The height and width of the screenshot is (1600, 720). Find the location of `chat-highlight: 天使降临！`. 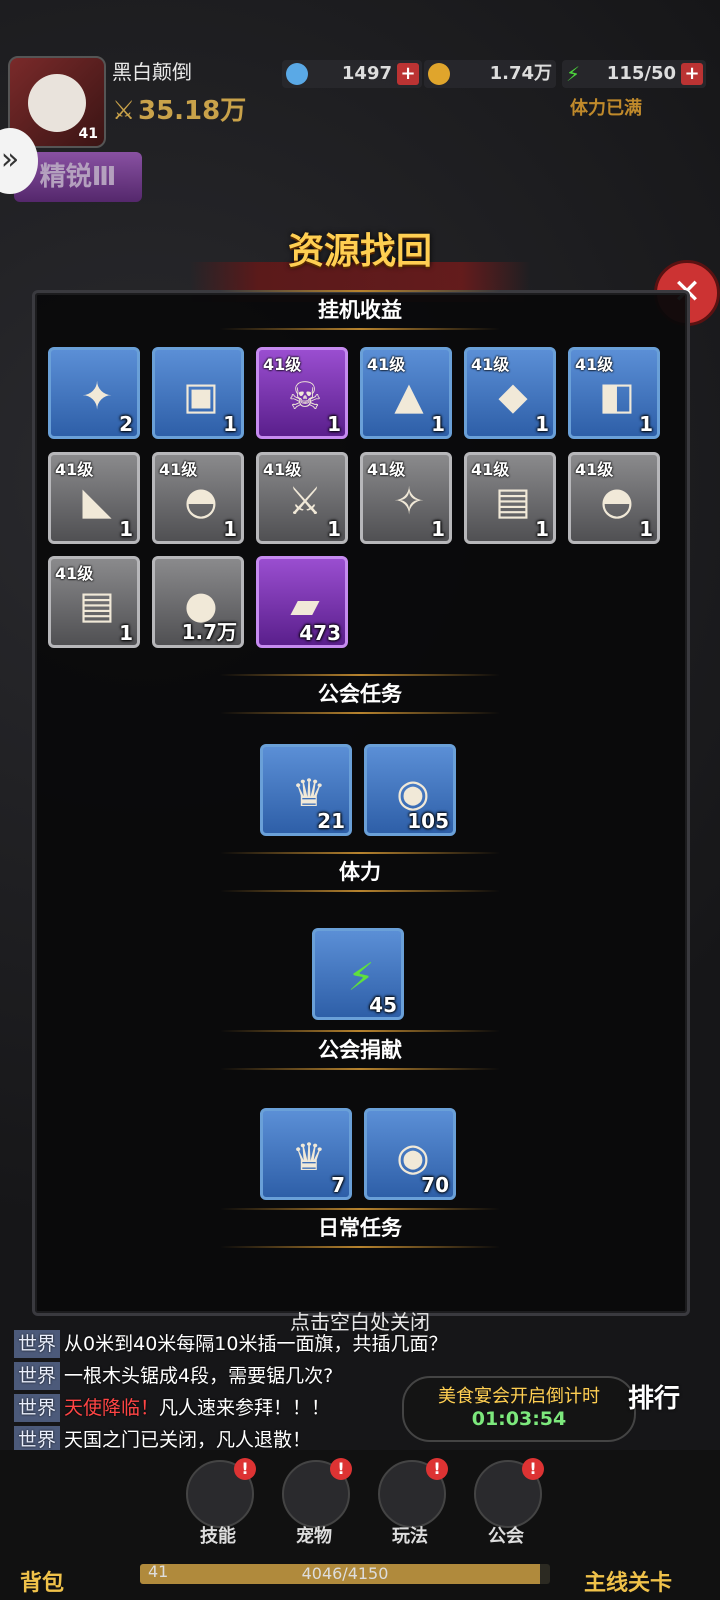

chat-highlight: 天使降临！ is located at coordinates (112, 1408).